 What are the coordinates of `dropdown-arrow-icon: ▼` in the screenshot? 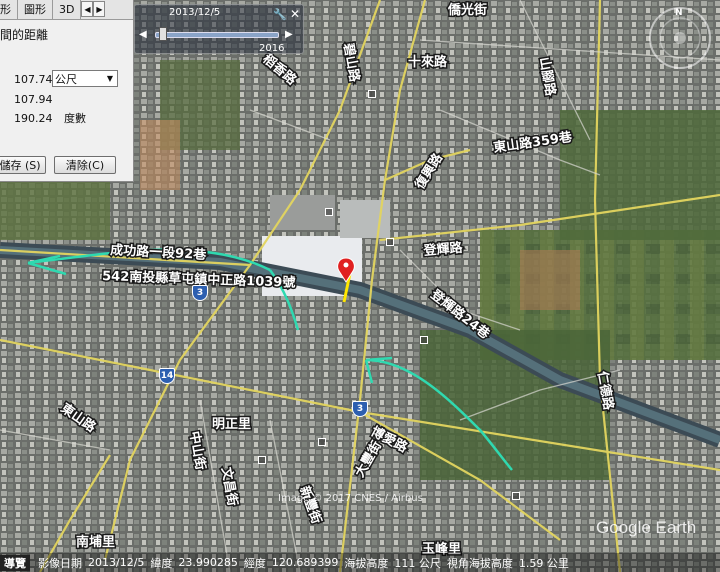 It's located at (109, 78).